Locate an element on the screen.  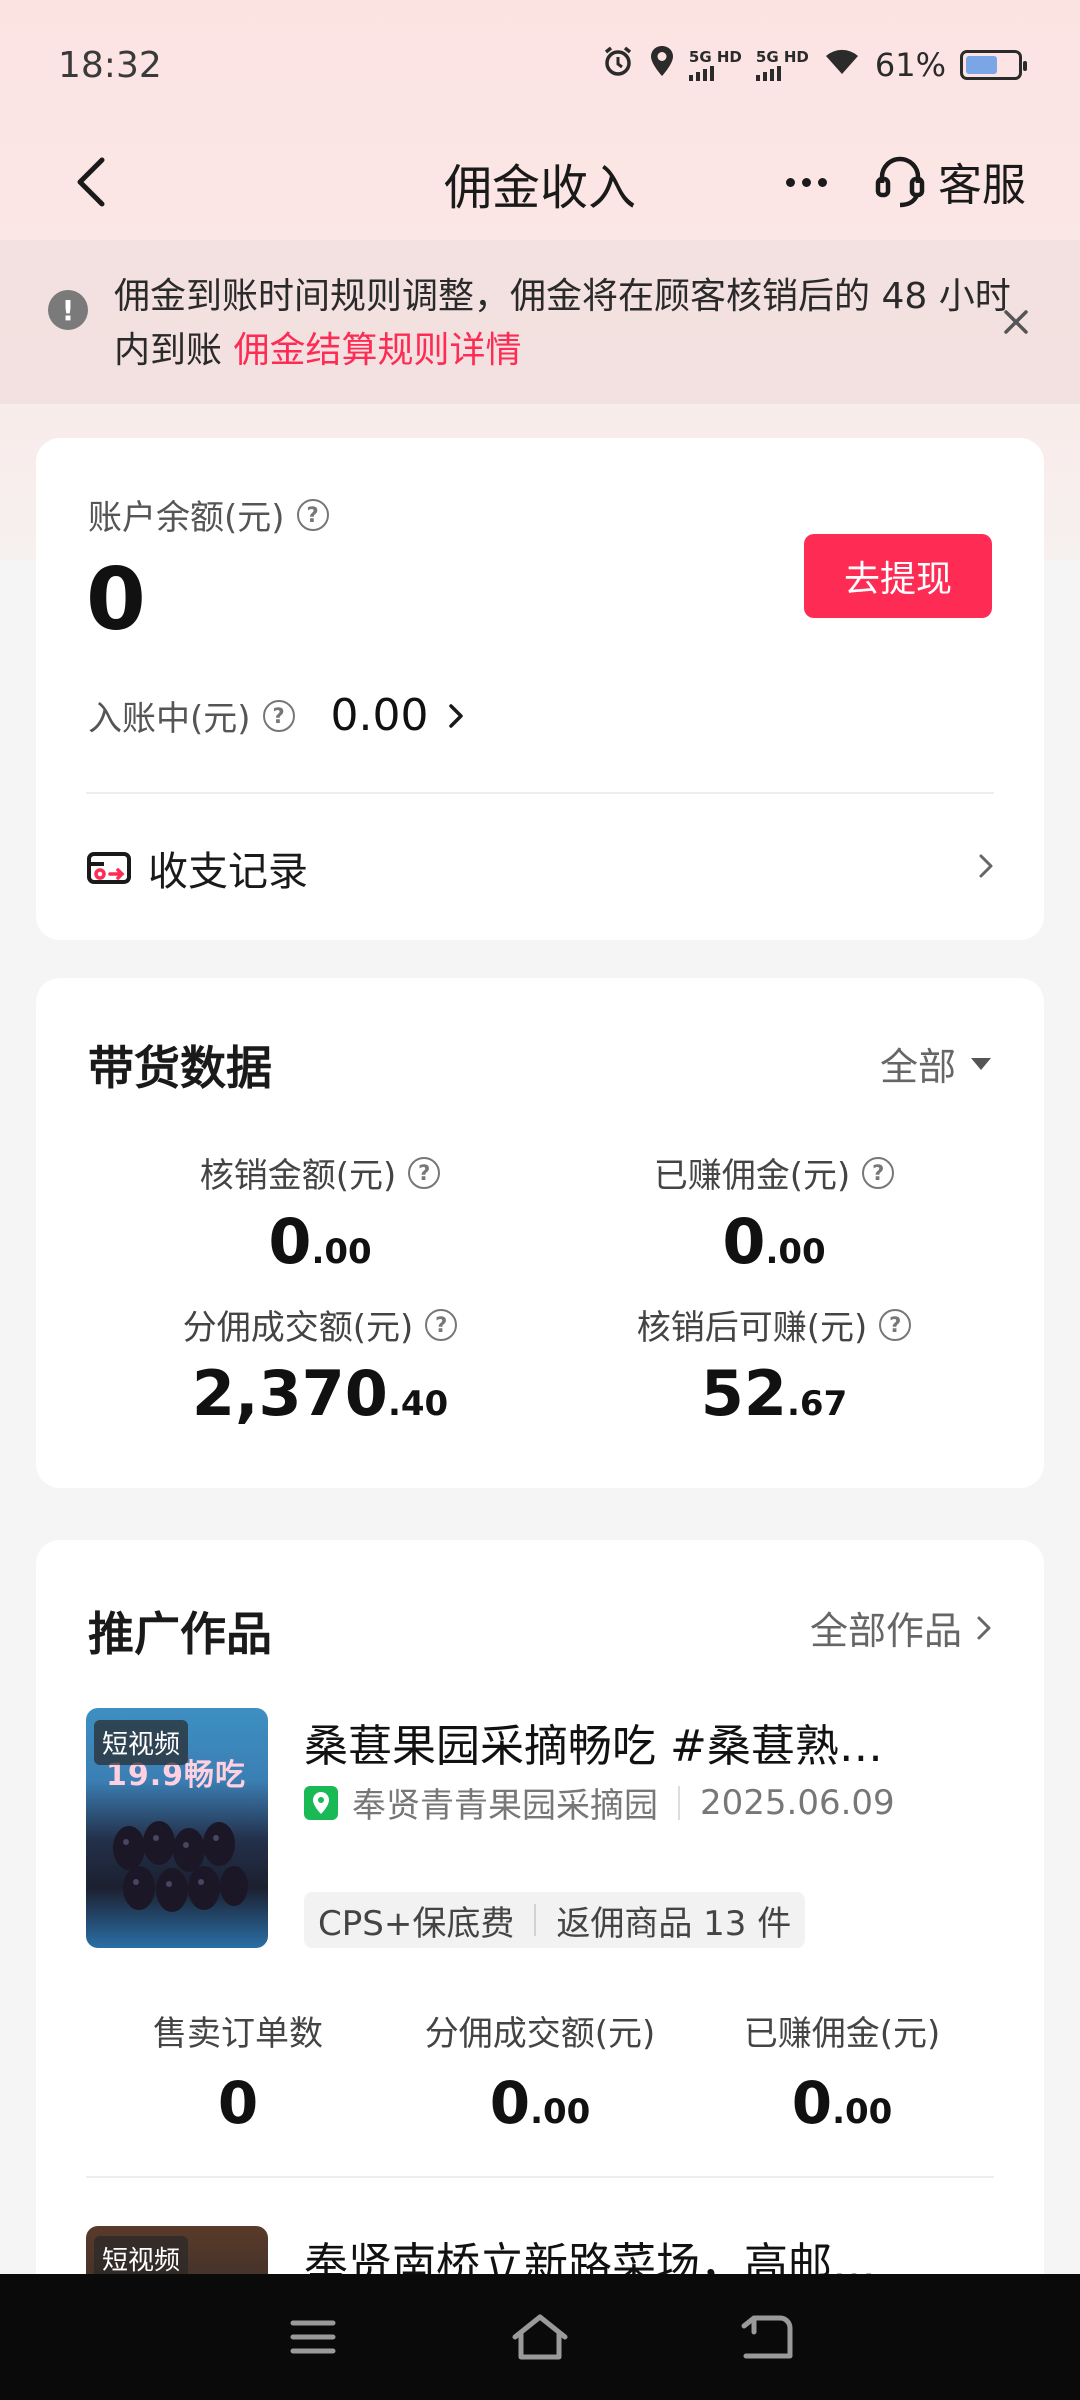
status-time: 18:32 is located at coordinates (110, 65).